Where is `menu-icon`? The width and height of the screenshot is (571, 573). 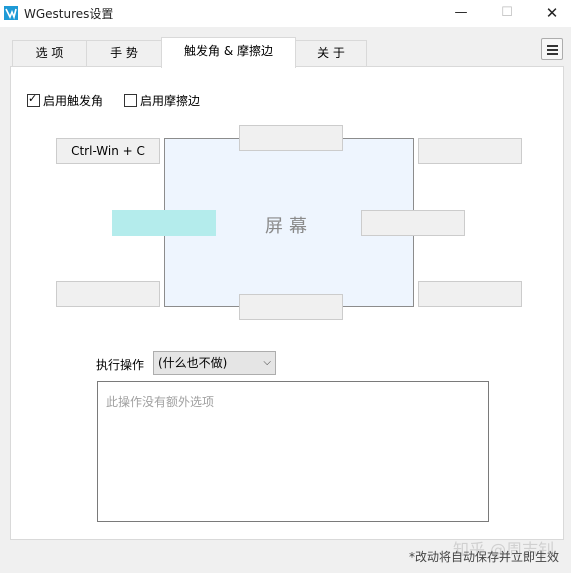
menu-icon is located at coordinates (552, 46).